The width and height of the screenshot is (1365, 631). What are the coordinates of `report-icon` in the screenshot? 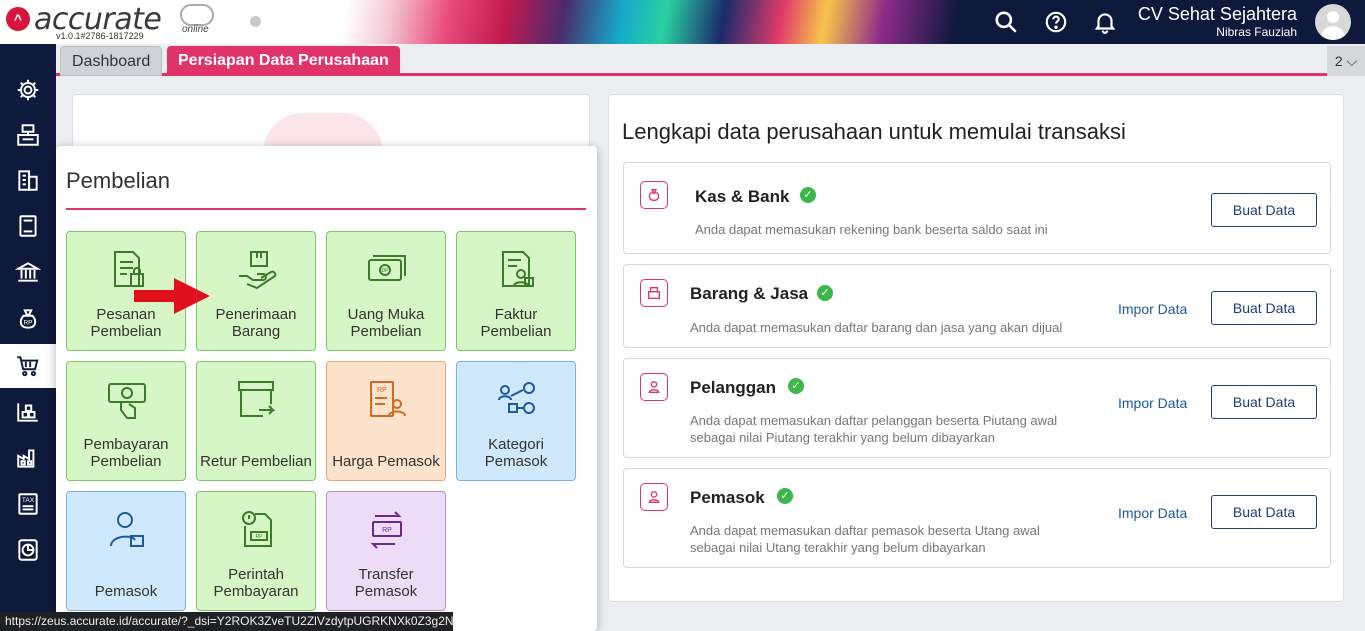 It's located at (28, 550).